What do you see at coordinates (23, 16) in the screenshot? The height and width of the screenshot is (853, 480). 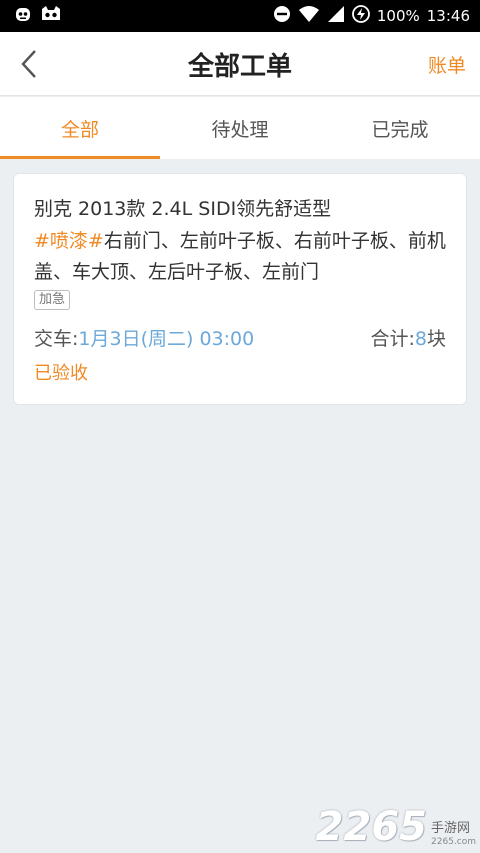 I see `app-mascot-icon` at bounding box center [23, 16].